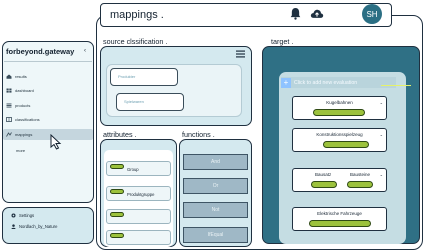 The height and width of the screenshot is (250, 425). Describe the element at coordinates (141, 194) in the screenshot. I see `attribute-label: Produktgruppe` at that location.